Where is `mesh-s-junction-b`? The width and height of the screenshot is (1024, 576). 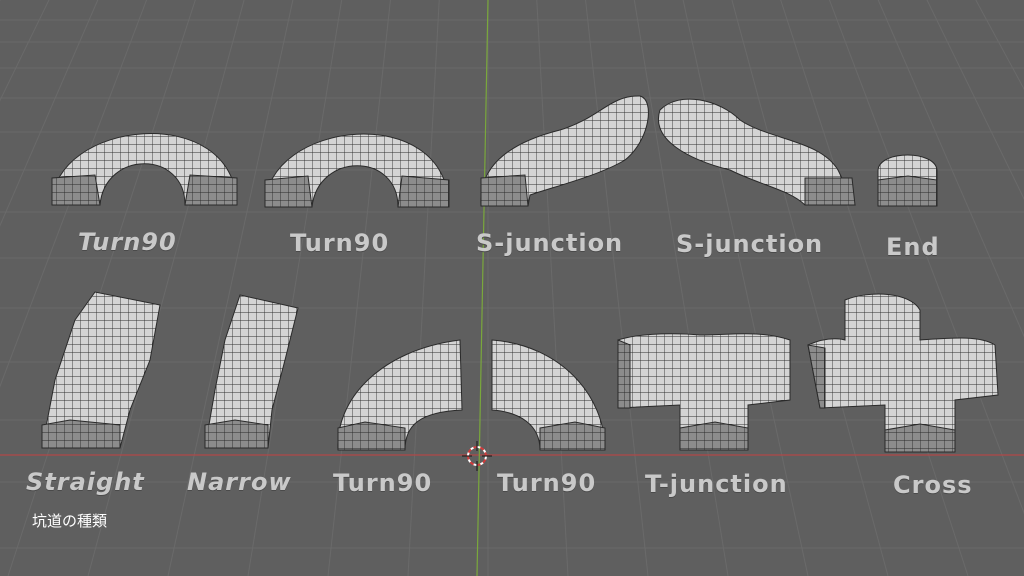 mesh-s-junction-b is located at coordinates (756, 152).